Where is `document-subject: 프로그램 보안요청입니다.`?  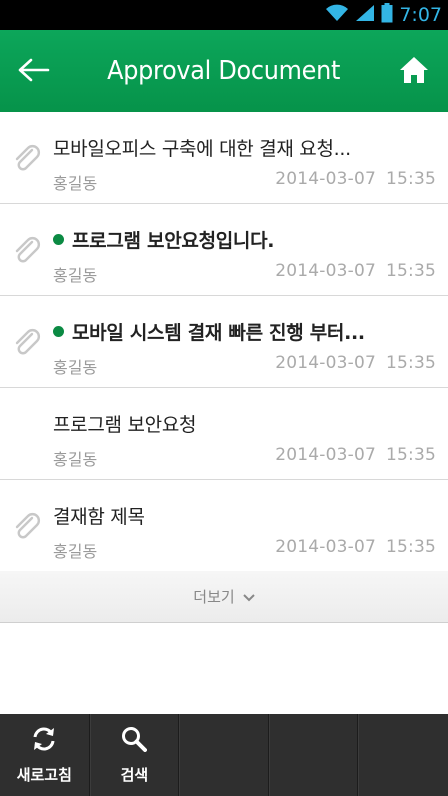
document-subject: 프로그램 보안요청입니다. is located at coordinates (245, 239).